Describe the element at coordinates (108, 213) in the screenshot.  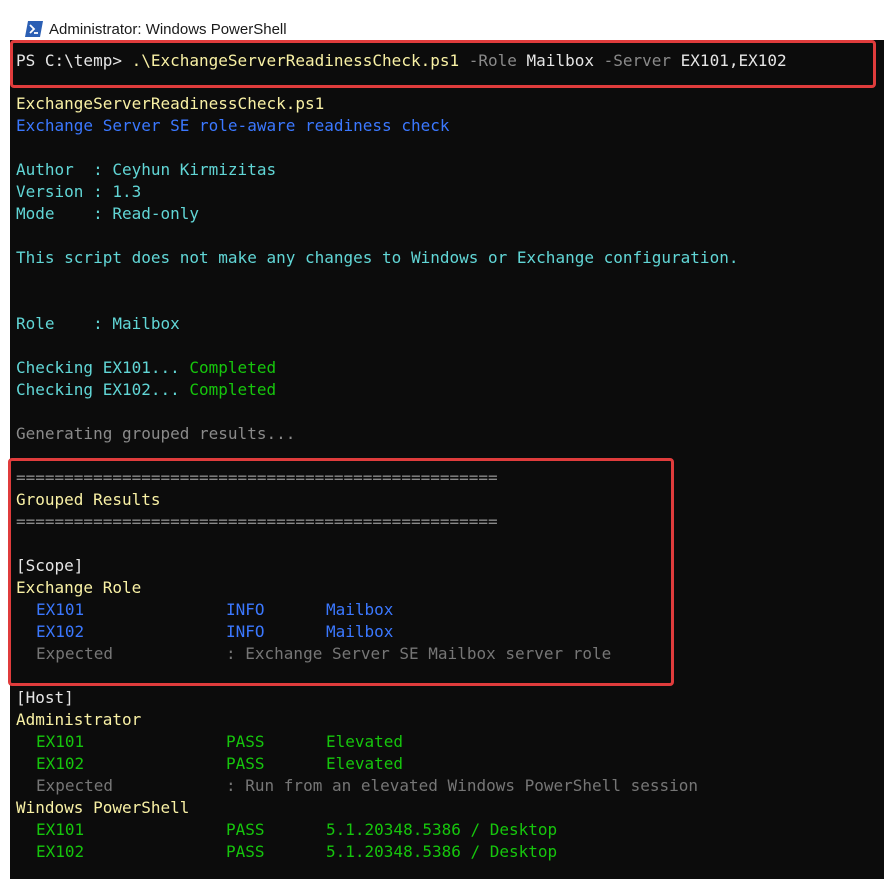
I see `mode-line: Mode : Read-only` at that location.